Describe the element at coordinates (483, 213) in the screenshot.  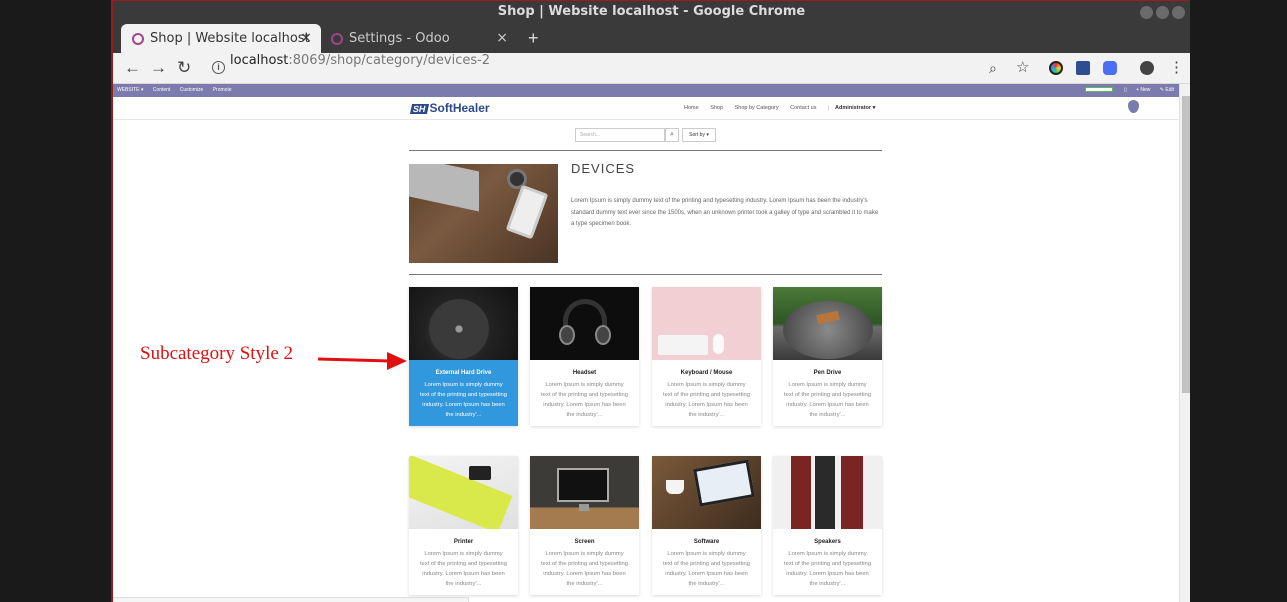
I see `category-image` at that location.